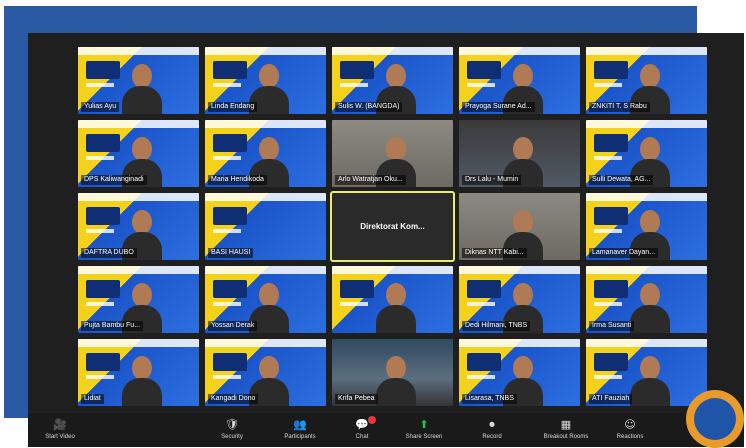 The width and height of the screenshot is (746, 448). I want to click on participants-button: 👥 Participants, so click(300, 430).